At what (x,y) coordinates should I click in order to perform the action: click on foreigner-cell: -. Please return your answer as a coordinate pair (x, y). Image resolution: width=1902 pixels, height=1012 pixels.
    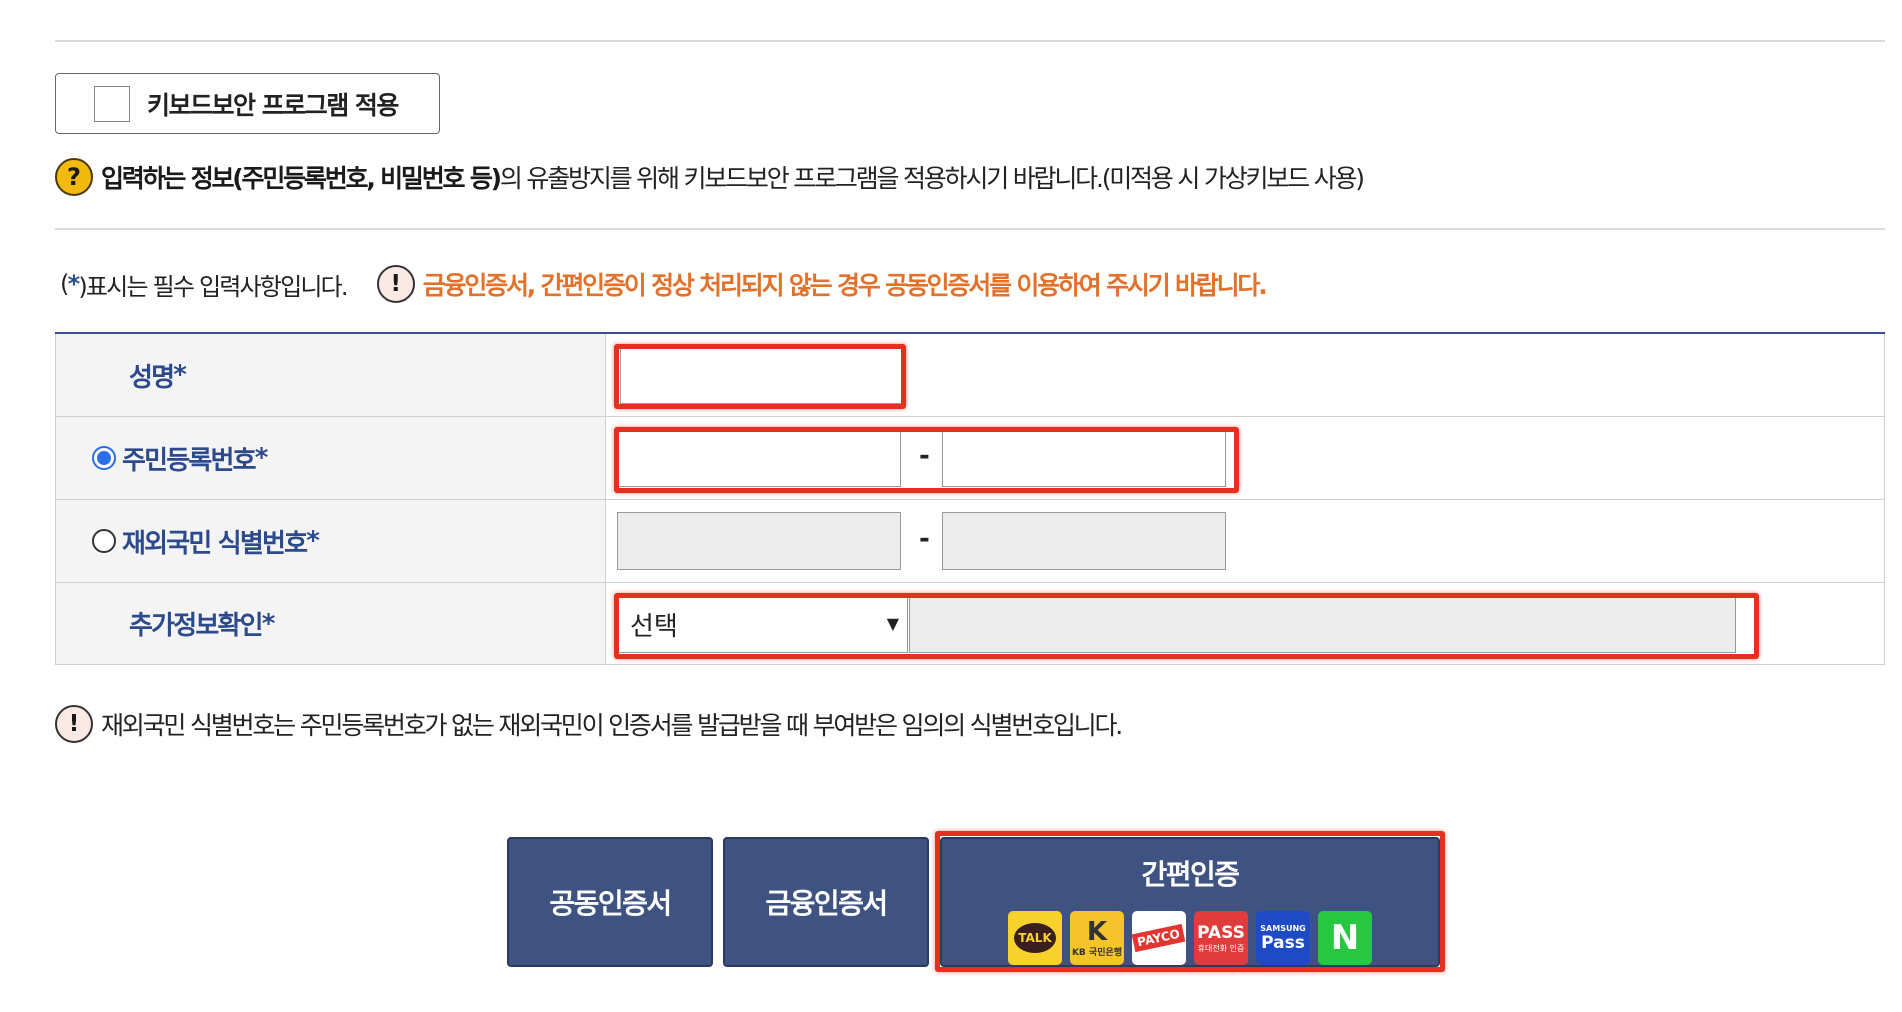
    Looking at the image, I should click on (1245, 541).